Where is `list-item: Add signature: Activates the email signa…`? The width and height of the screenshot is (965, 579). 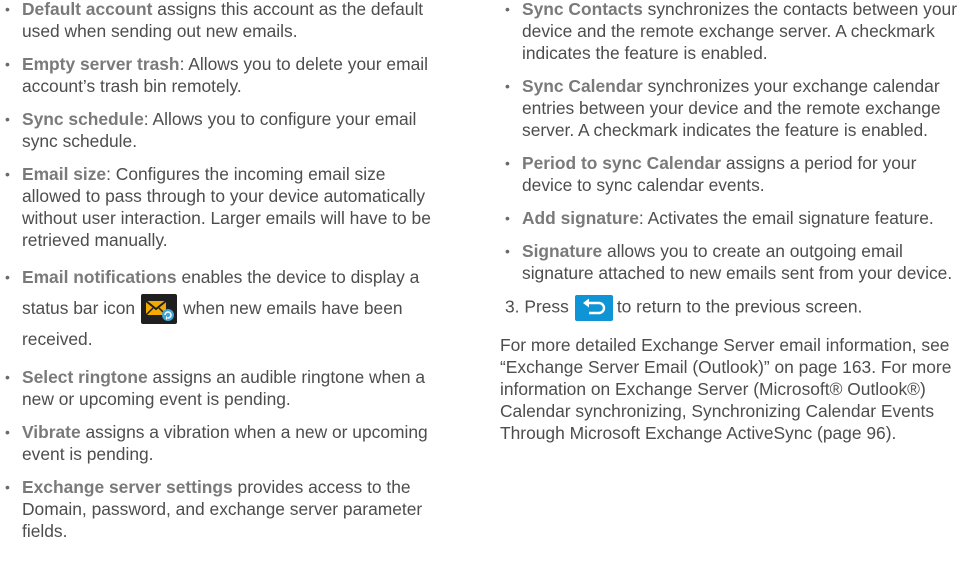
list-item: Add signature: Activates the email signa… is located at coordinates (731, 218).